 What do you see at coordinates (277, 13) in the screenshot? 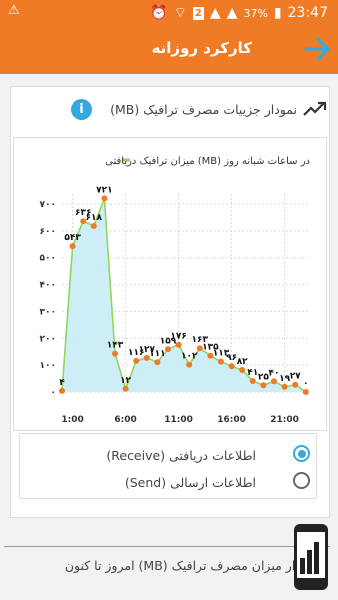
I see `battery-icon: ▮` at bounding box center [277, 13].